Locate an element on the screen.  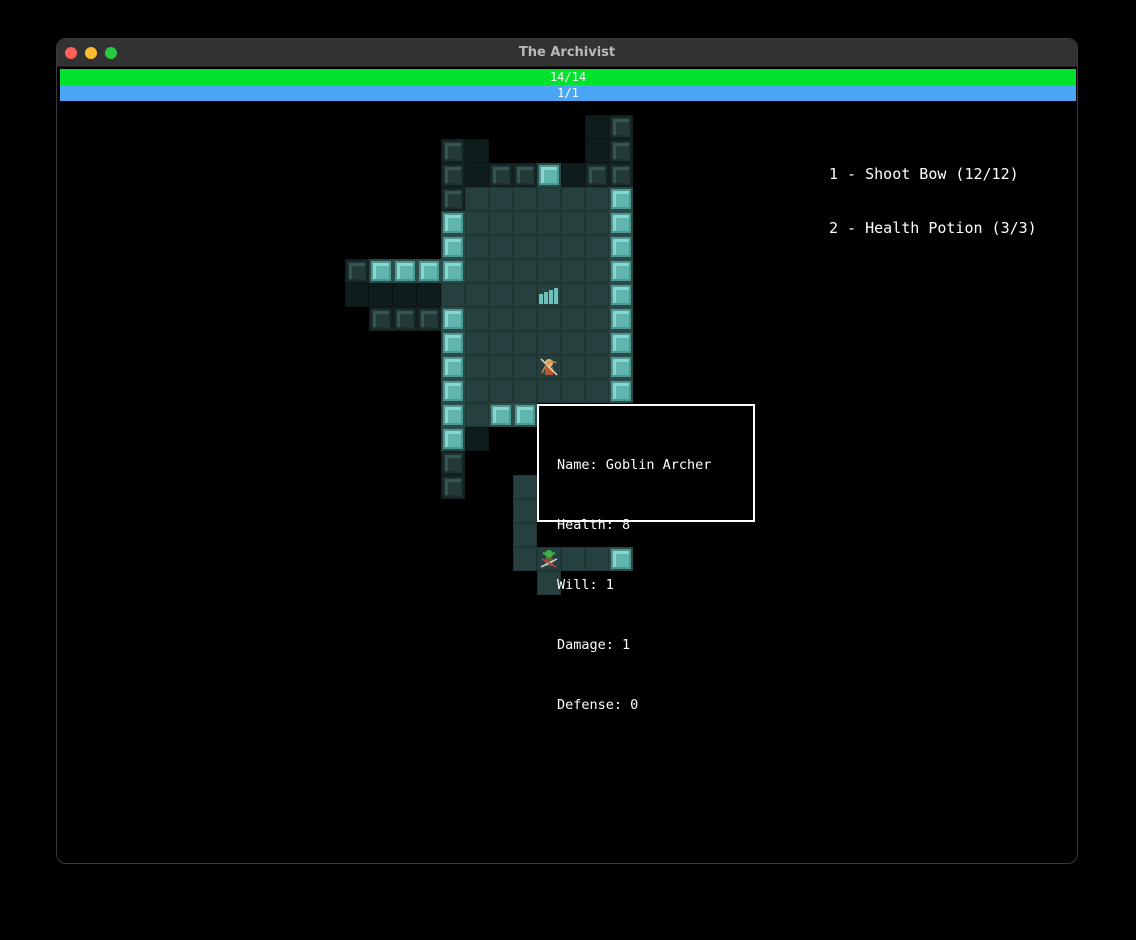
hotbar-item-health-potion: 2 - Health Potion (3/3) is located at coordinates (933, 228).